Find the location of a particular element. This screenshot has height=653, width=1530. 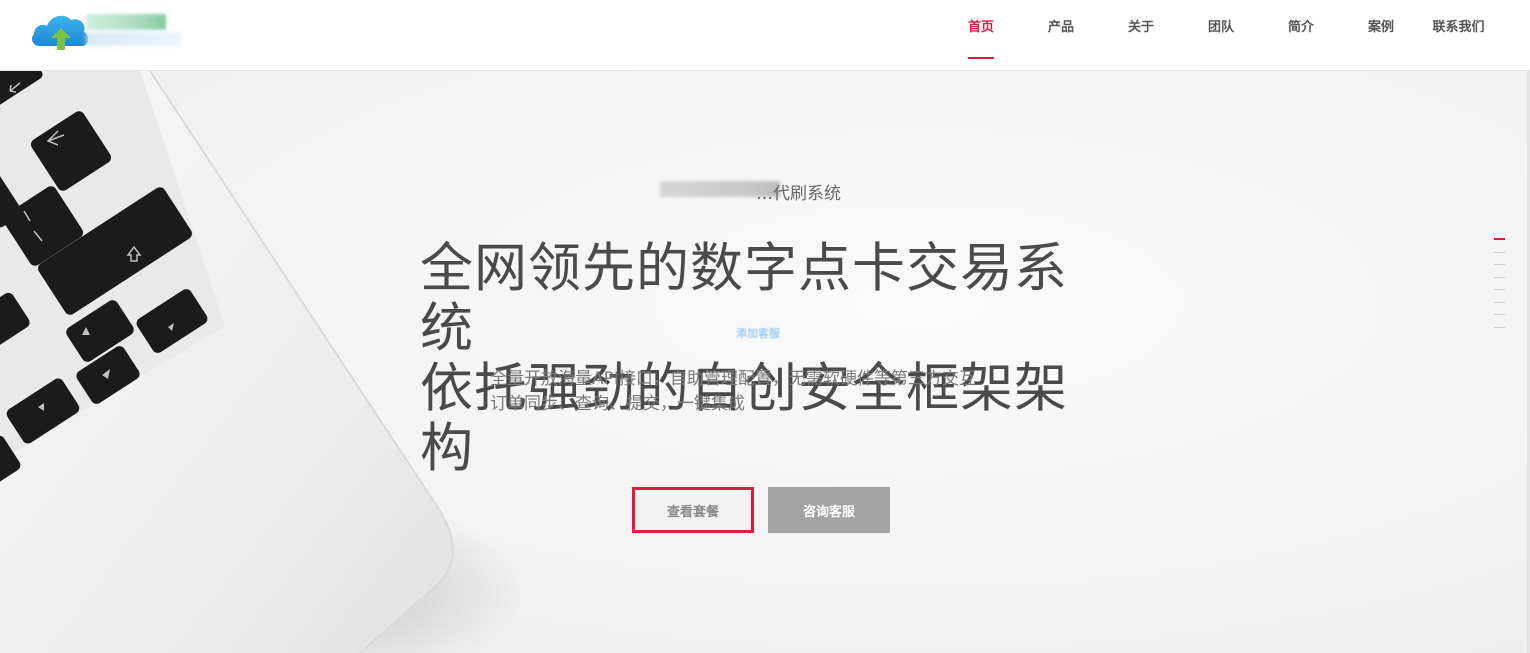

nav-intro-label: 简介 is located at coordinates (1300, 27).